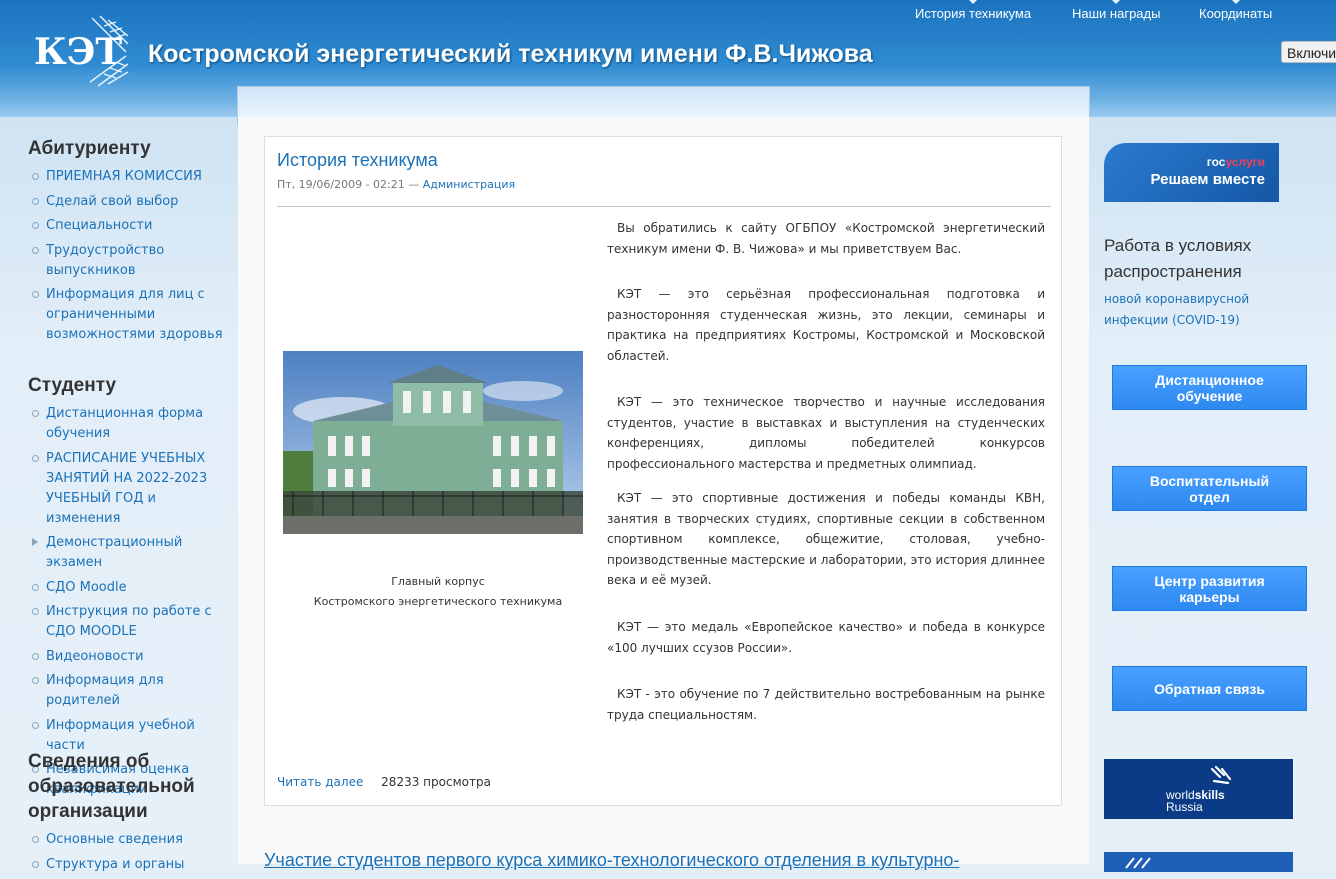 Image resolution: width=1336 pixels, height=879 pixels. I want to click on covid-block-title: Работа в условиях распространения, so click(1178, 258).